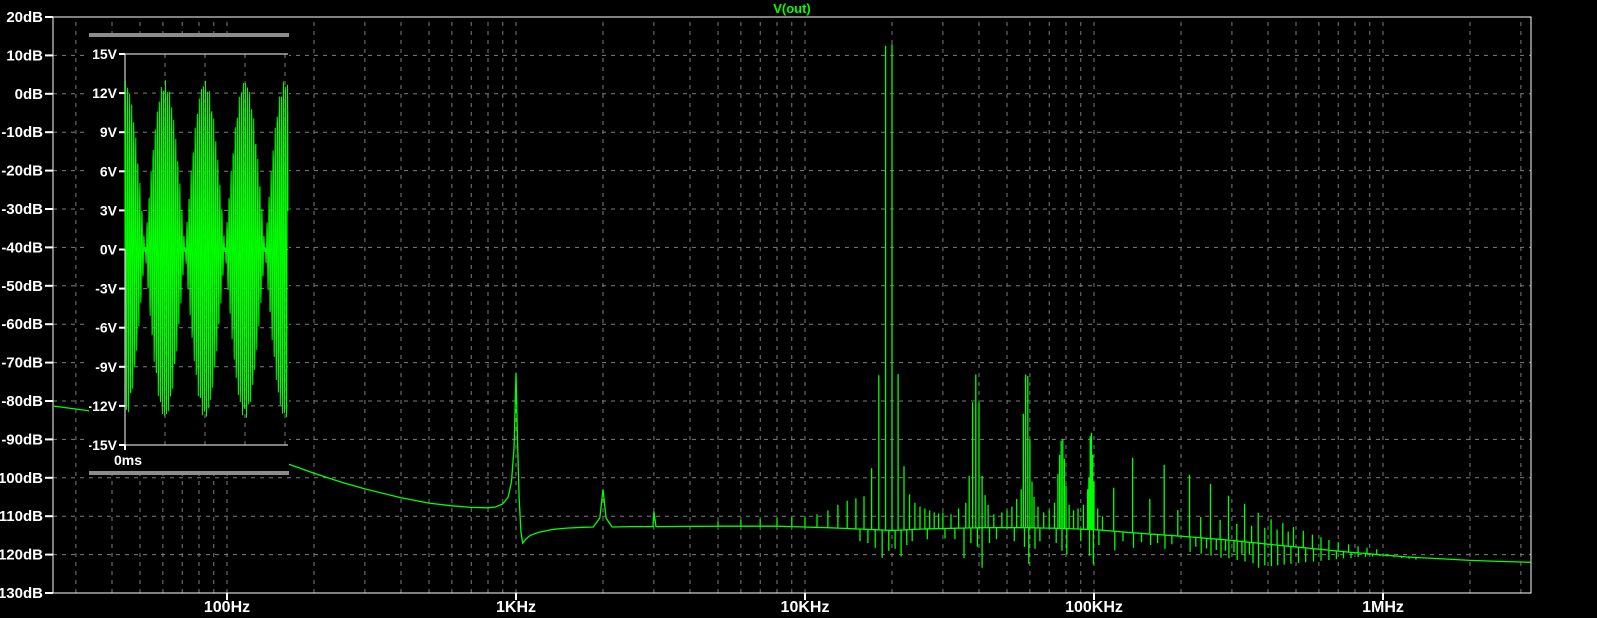 The image size is (1597, 618). What do you see at coordinates (22, 401) in the screenshot?
I see `y-axis-tick-label: -80dB` at bounding box center [22, 401].